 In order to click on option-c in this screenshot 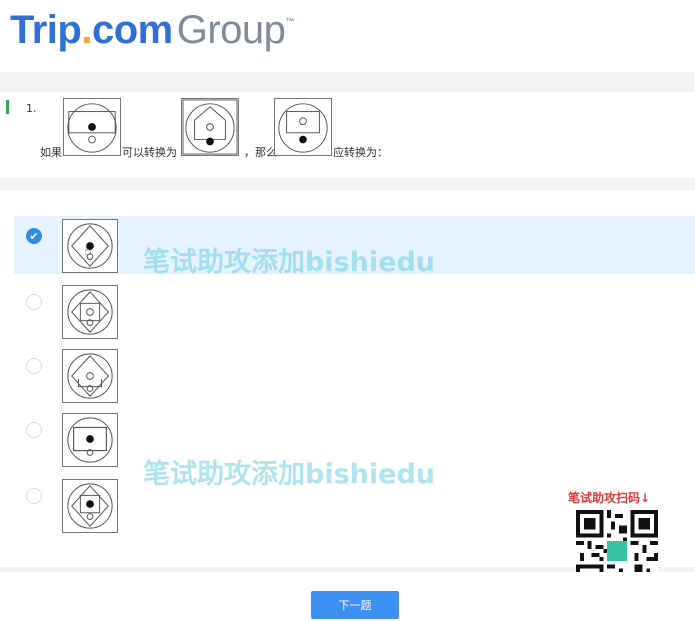, I will do `click(354, 375)`.